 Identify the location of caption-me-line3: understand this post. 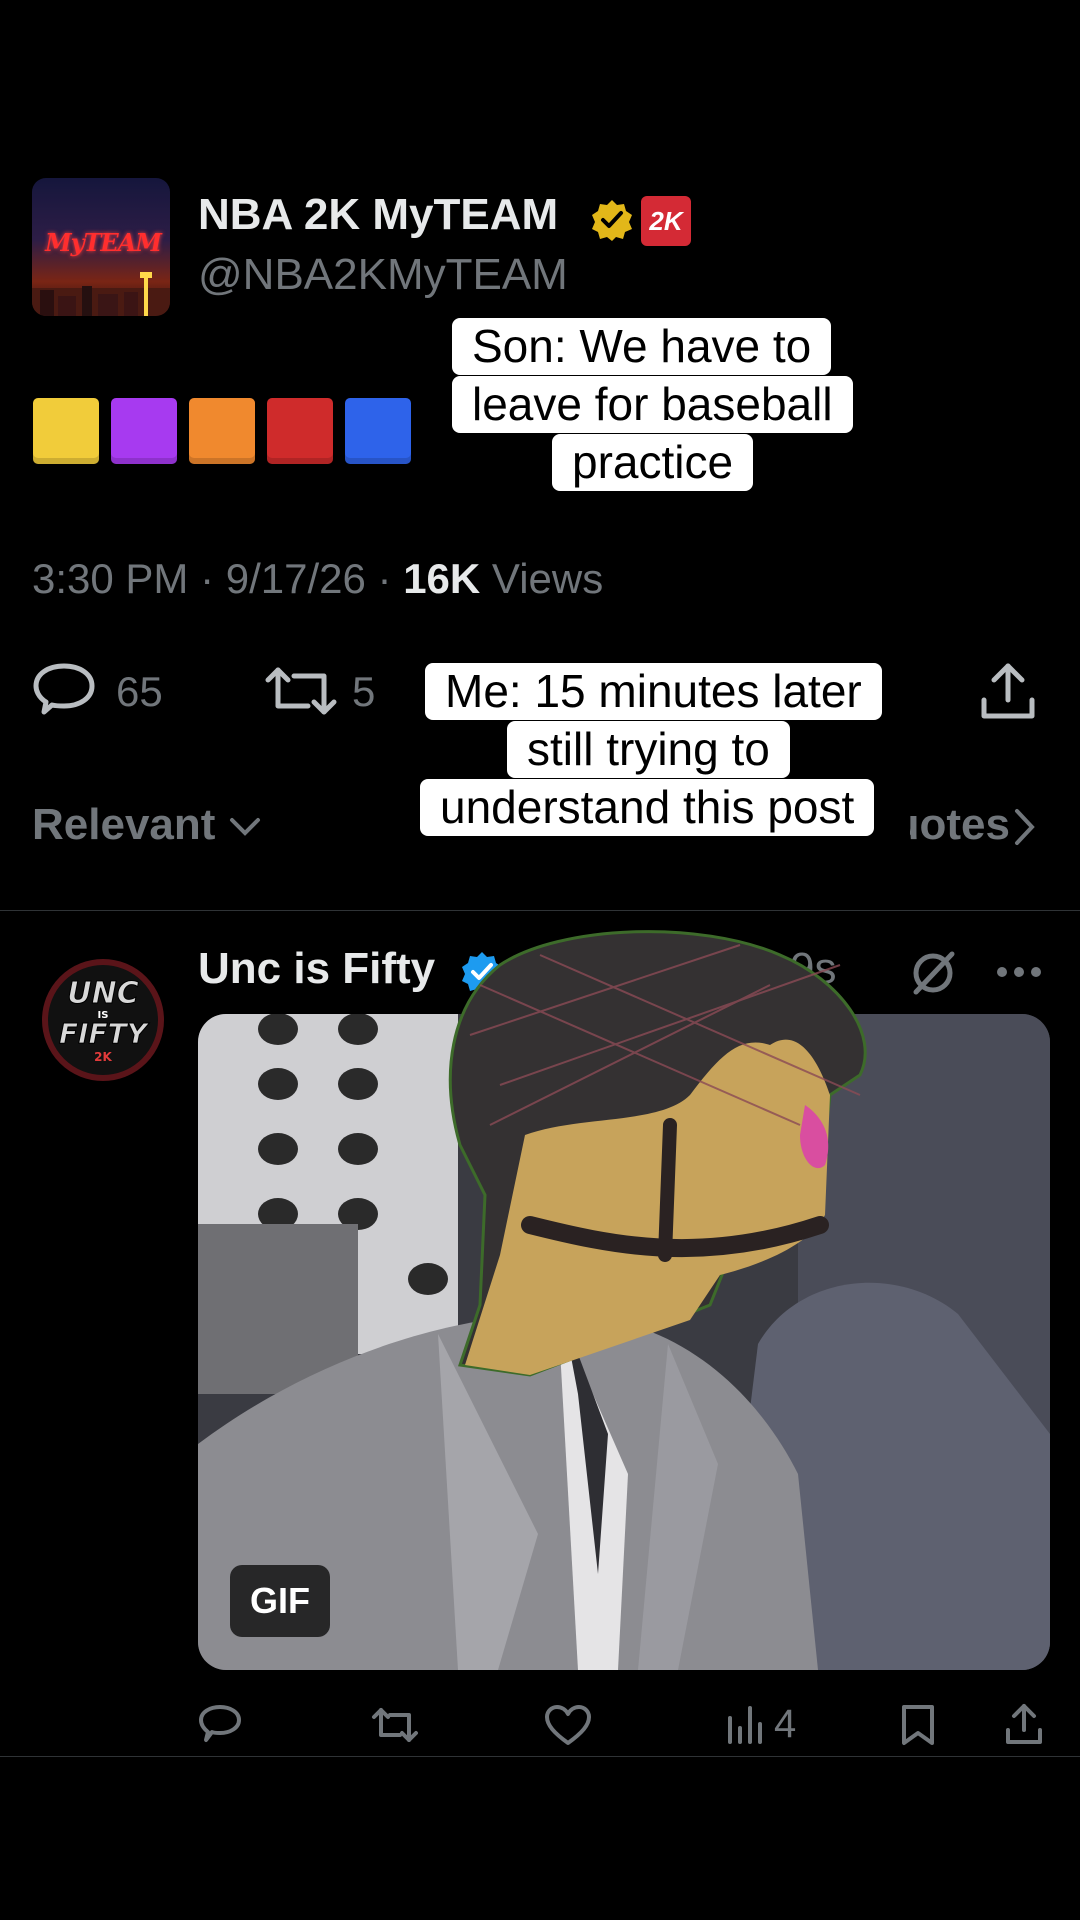
(647, 807).